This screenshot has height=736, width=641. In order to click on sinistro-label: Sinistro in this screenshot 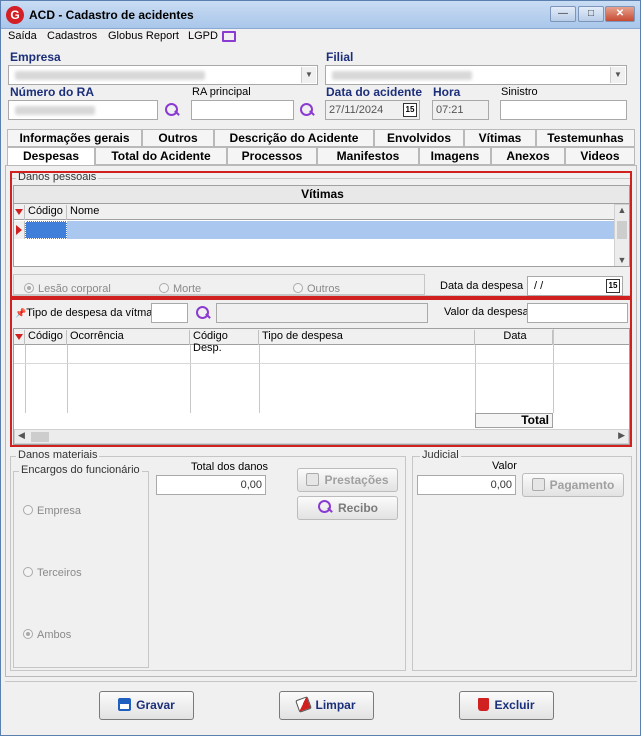, I will do `click(519, 92)`.